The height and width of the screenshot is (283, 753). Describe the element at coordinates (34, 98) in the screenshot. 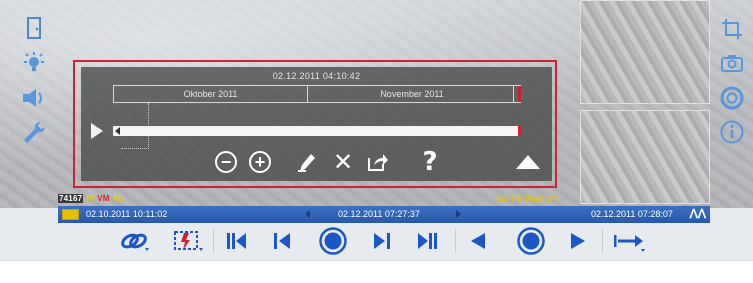

I see `speaker-icon` at that location.